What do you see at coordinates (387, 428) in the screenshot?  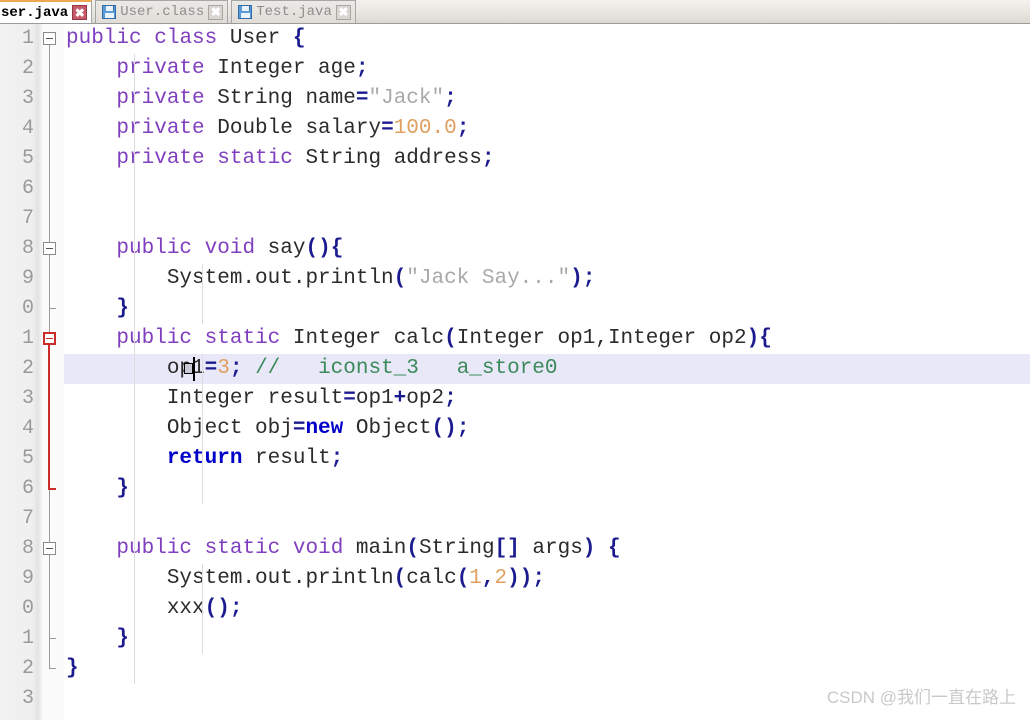 I see `code-token: Object` at bounding box center [387, 428].